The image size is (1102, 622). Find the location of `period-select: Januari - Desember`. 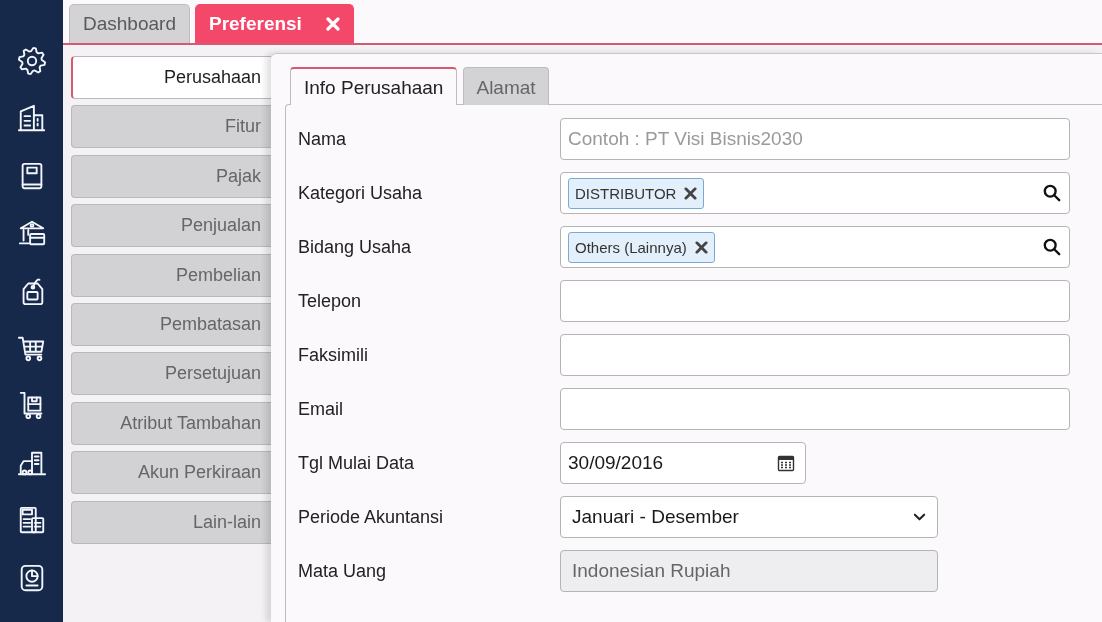

period-select: Januari - Desember is located at coordinates (749, 517).